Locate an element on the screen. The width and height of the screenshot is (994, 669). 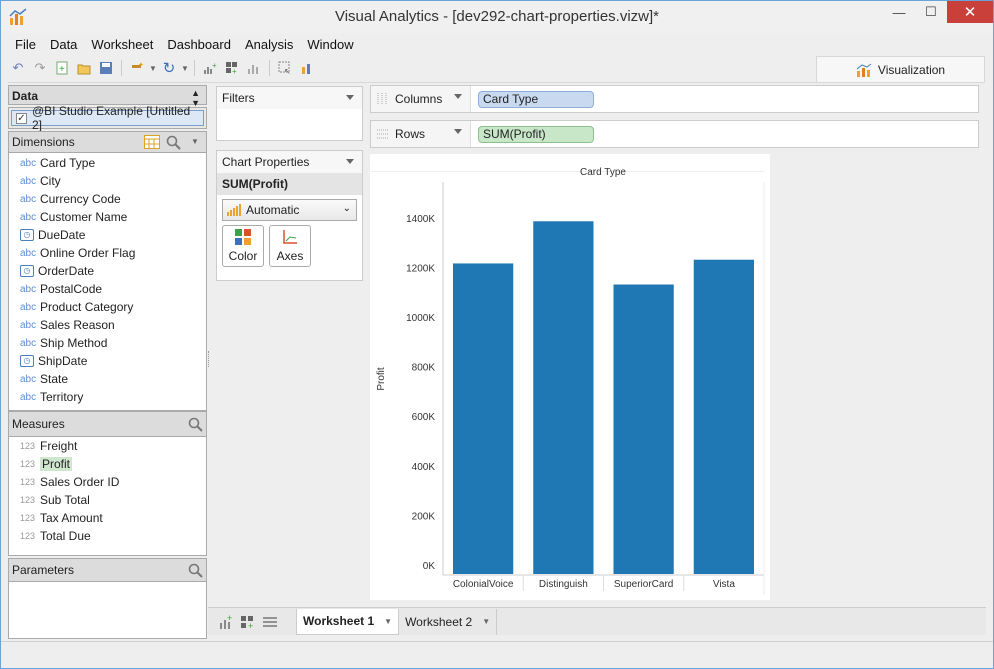
menu-file: File is located at coordinates (25, 45).